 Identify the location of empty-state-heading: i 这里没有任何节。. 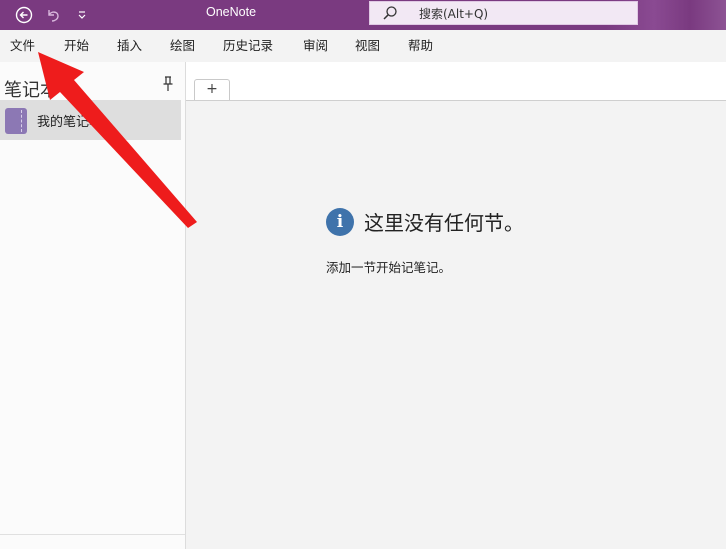
(425, 221).